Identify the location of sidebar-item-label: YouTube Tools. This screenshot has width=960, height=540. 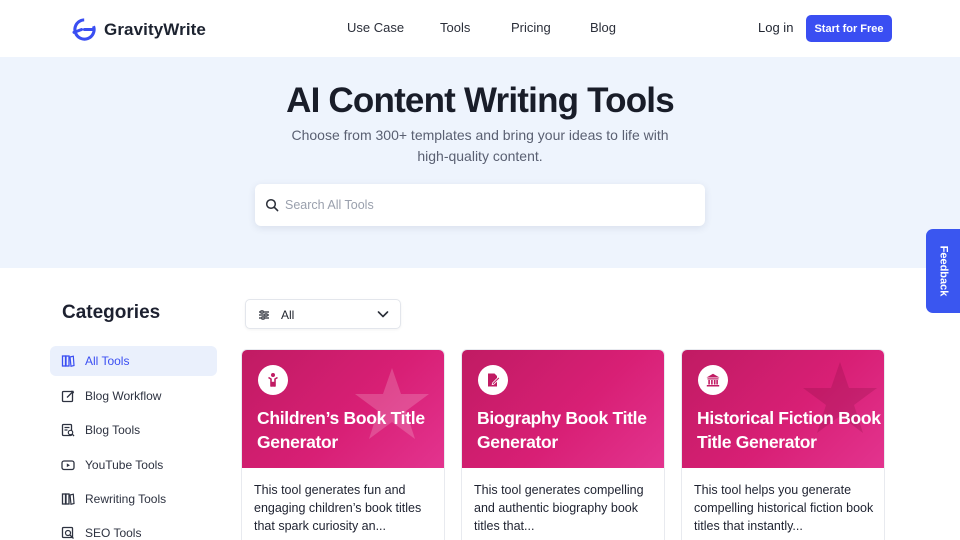
(124, 465).